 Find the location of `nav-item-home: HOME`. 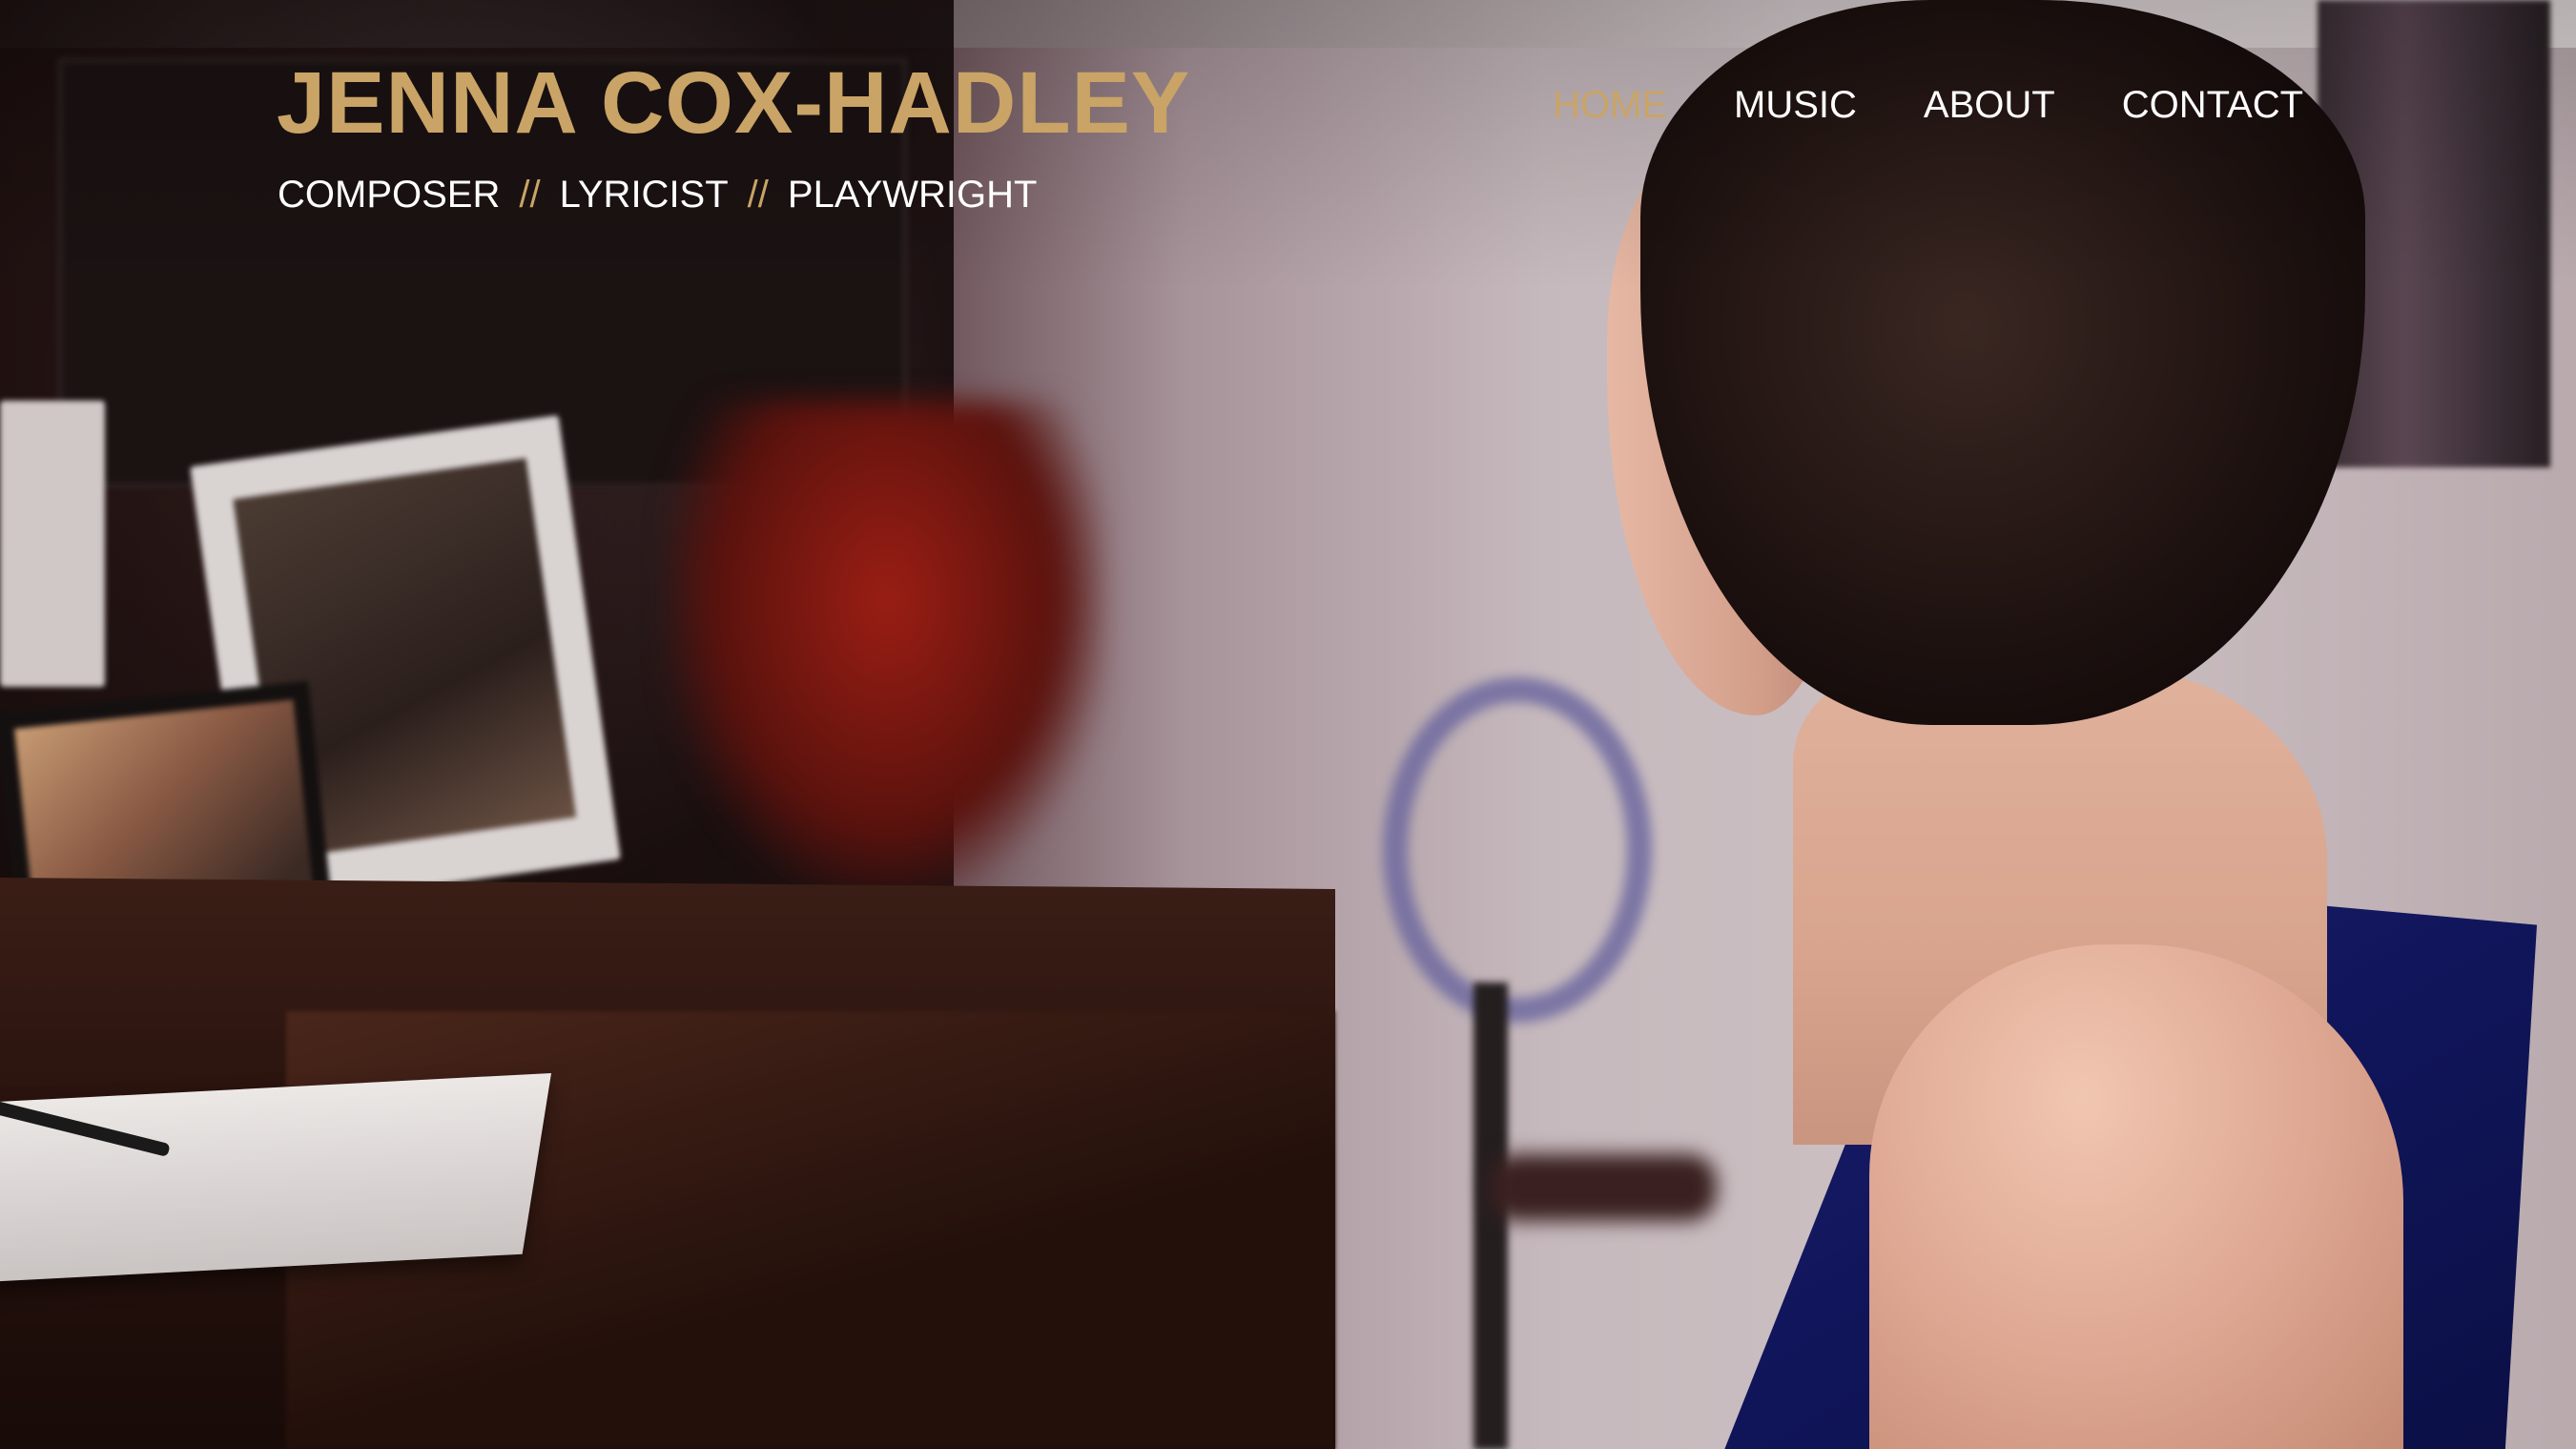

nav-item-home: HOME is located at coordinates (1610, 105).